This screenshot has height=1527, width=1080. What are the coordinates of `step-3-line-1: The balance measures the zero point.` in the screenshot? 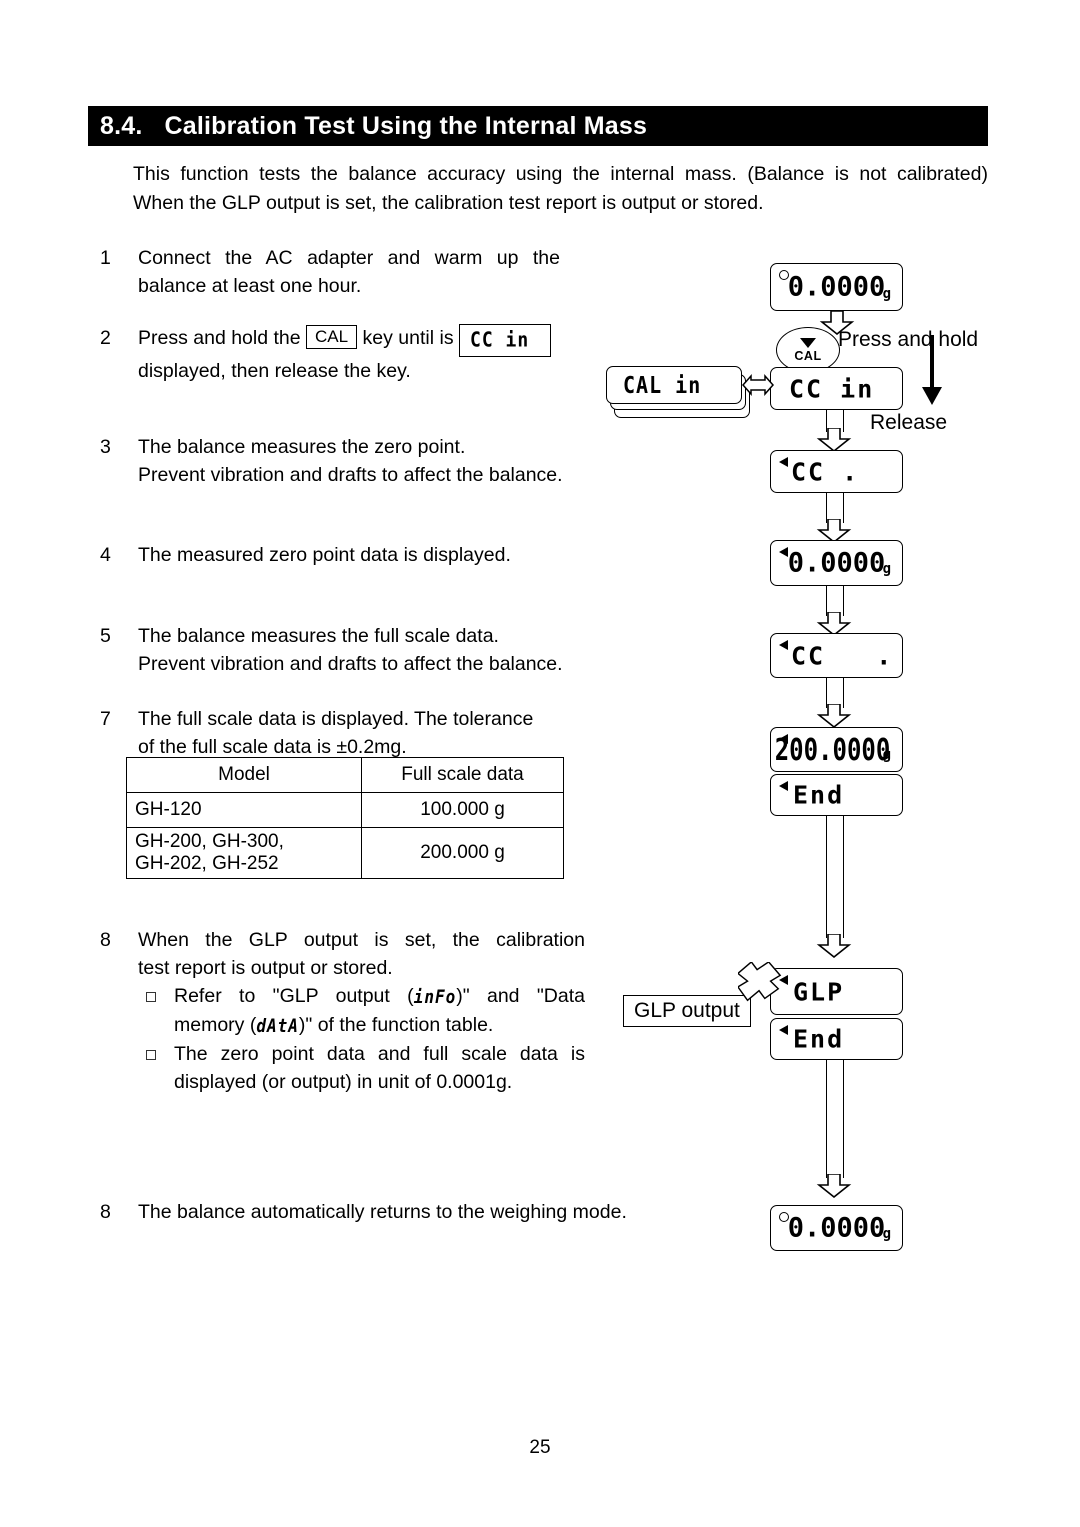 It's located at (302, 447).